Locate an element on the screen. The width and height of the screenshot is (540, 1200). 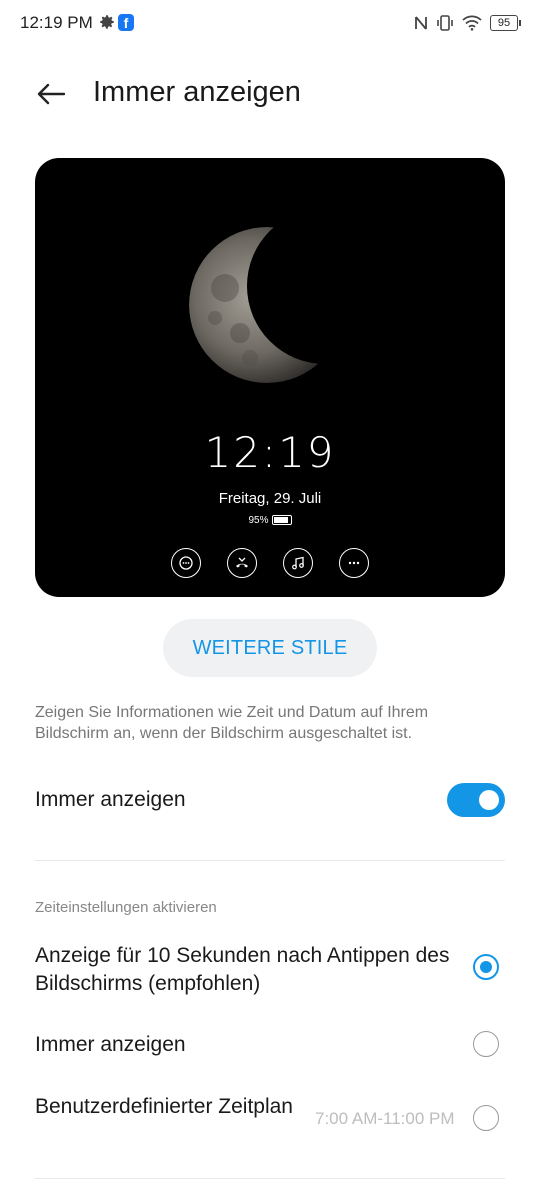
moon-image is located at coordinates (267, 305).